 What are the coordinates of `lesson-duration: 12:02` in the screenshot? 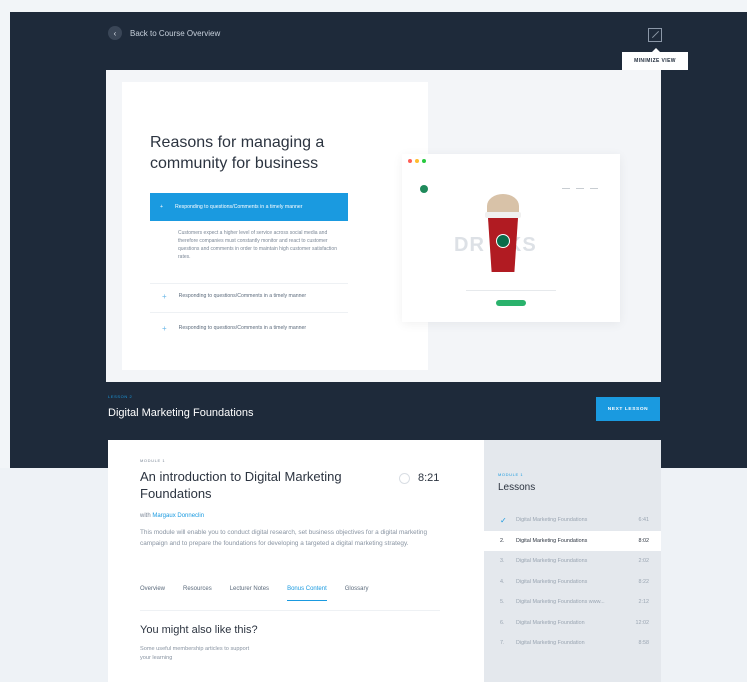 It's located at (642, 622).